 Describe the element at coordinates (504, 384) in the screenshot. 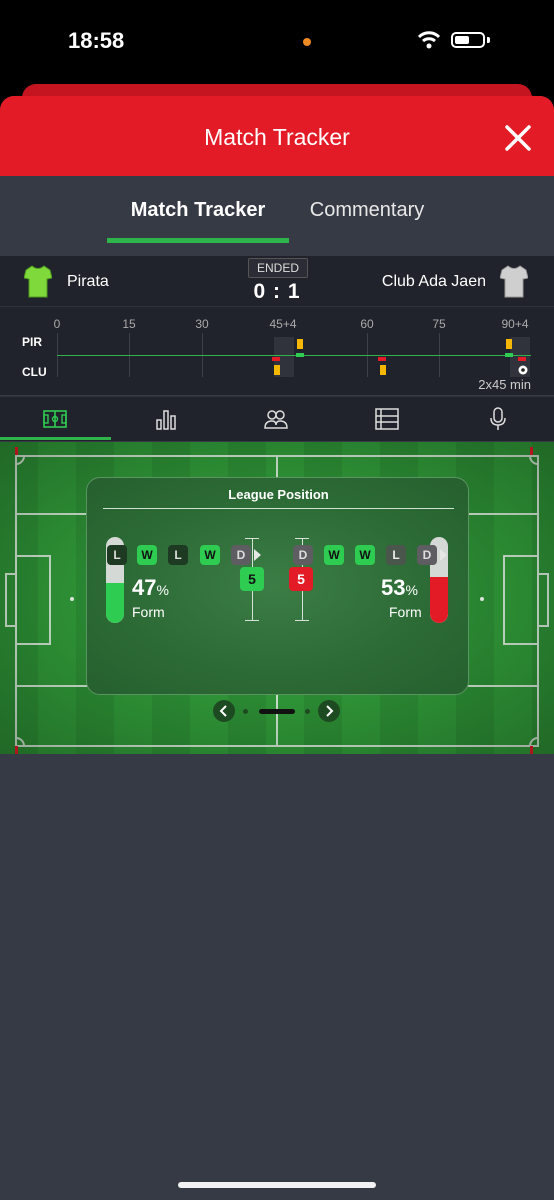

I see `match-duration: 2x45 min` at that location.